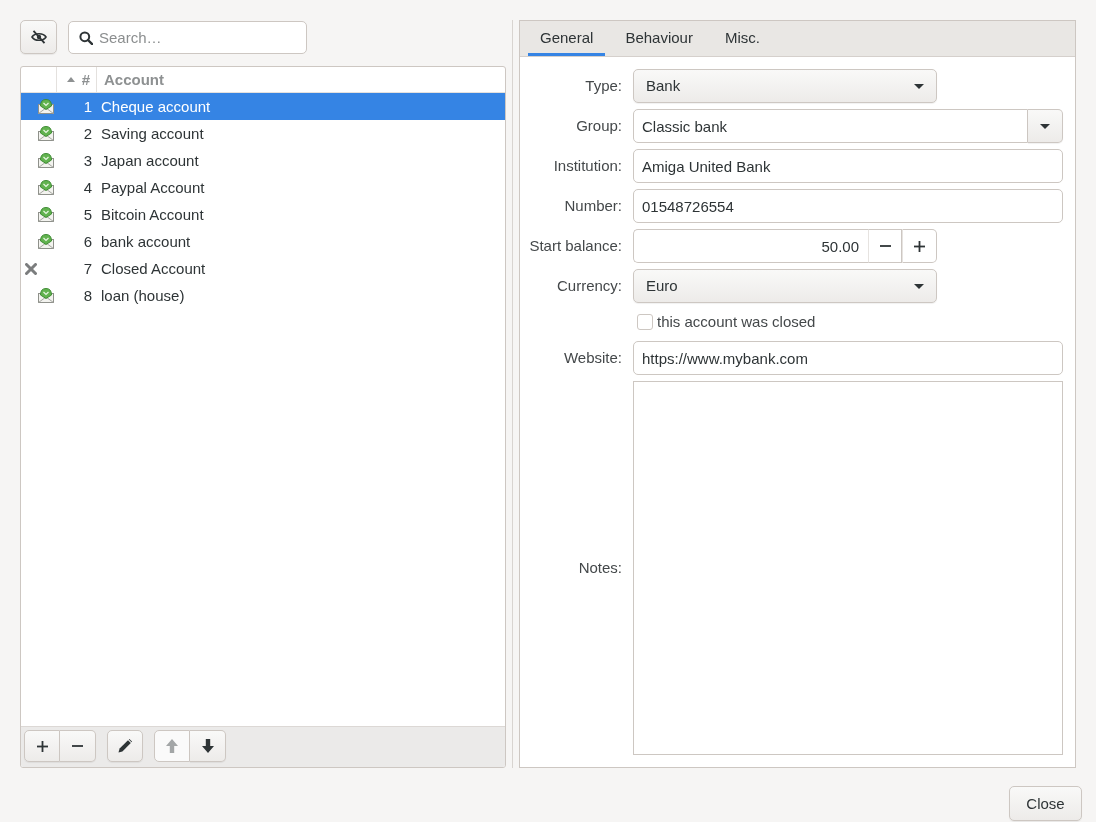 This screenshot has height=822, width=1096. What do you see at coordinates (848, 358) in the screenshot?
I see `text-field: https://www.mybank.com` at bounding box center [848, 358].